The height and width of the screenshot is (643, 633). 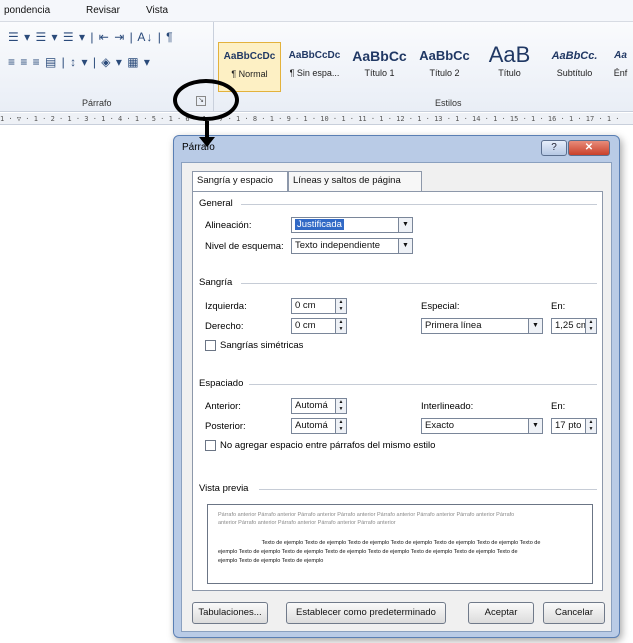 I want to click on indent-right-label: Derecho:, so click(x=224, y=326).